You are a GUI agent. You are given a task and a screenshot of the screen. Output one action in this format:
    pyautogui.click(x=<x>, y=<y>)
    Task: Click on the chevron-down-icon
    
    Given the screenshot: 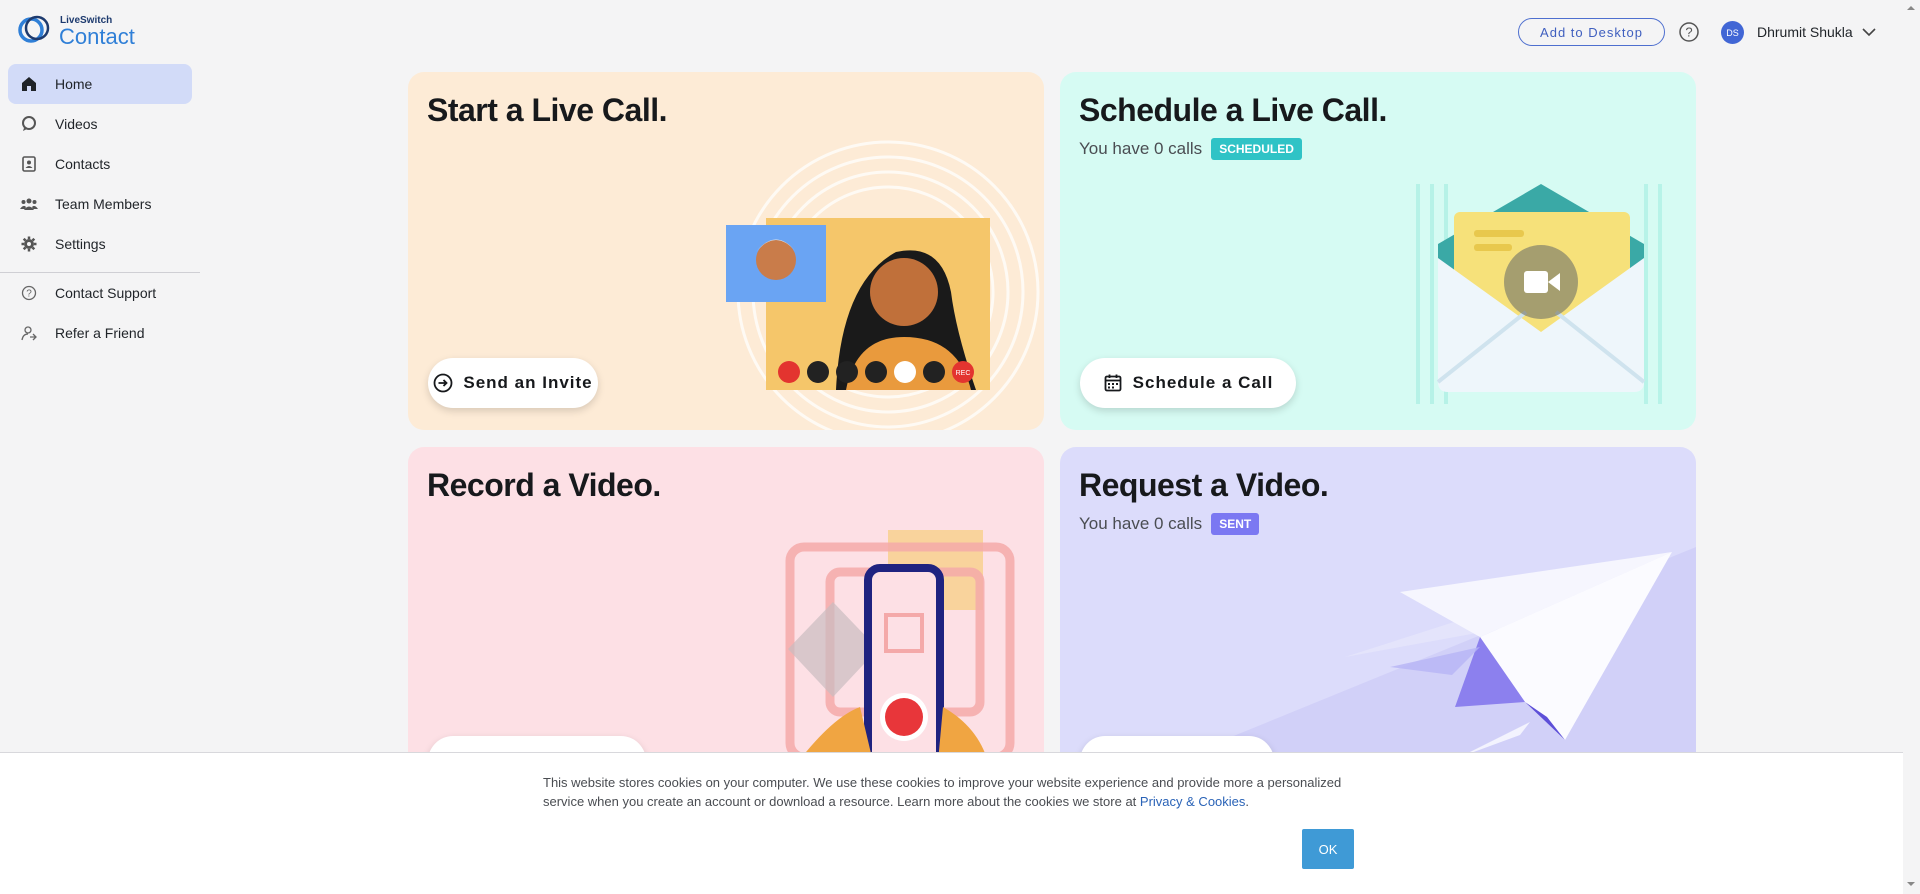 What is the action you would take?
    pyautogui.click(x=1869, y=32)
    